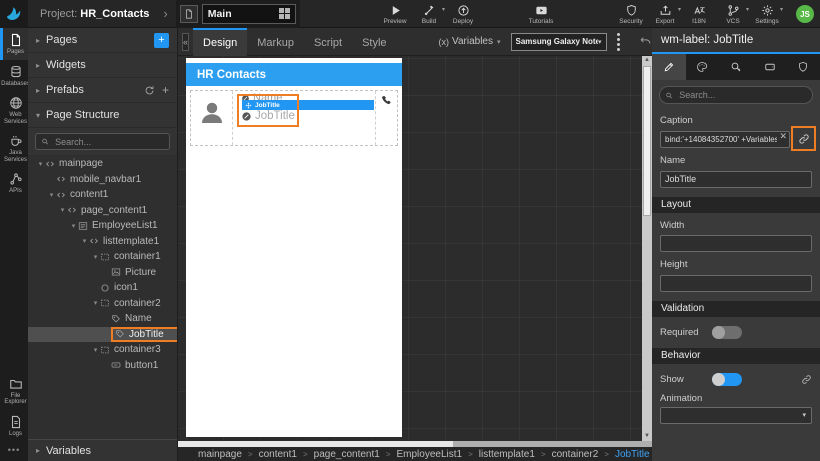 Image resolution: width=820 pixels, height=461 pixels. I want to click on topbar-action-preview: Preview, so click(395, 14).